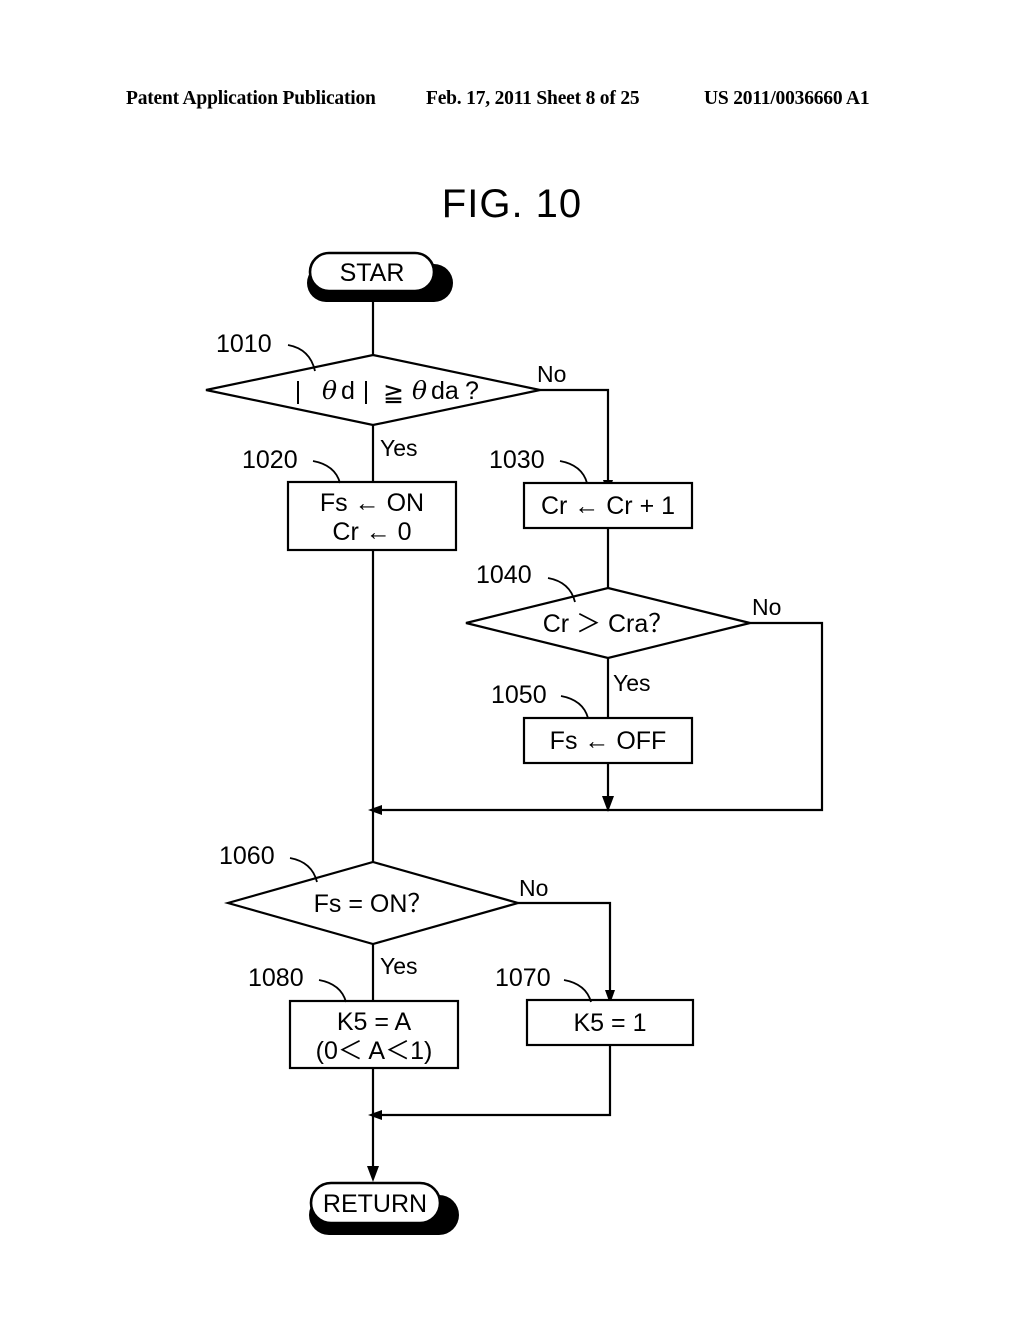 This screenshot has width=1024, height=1320. I want to click on node-decision-1010: | θ d | ≧ θ da ?, so click(373, 390).